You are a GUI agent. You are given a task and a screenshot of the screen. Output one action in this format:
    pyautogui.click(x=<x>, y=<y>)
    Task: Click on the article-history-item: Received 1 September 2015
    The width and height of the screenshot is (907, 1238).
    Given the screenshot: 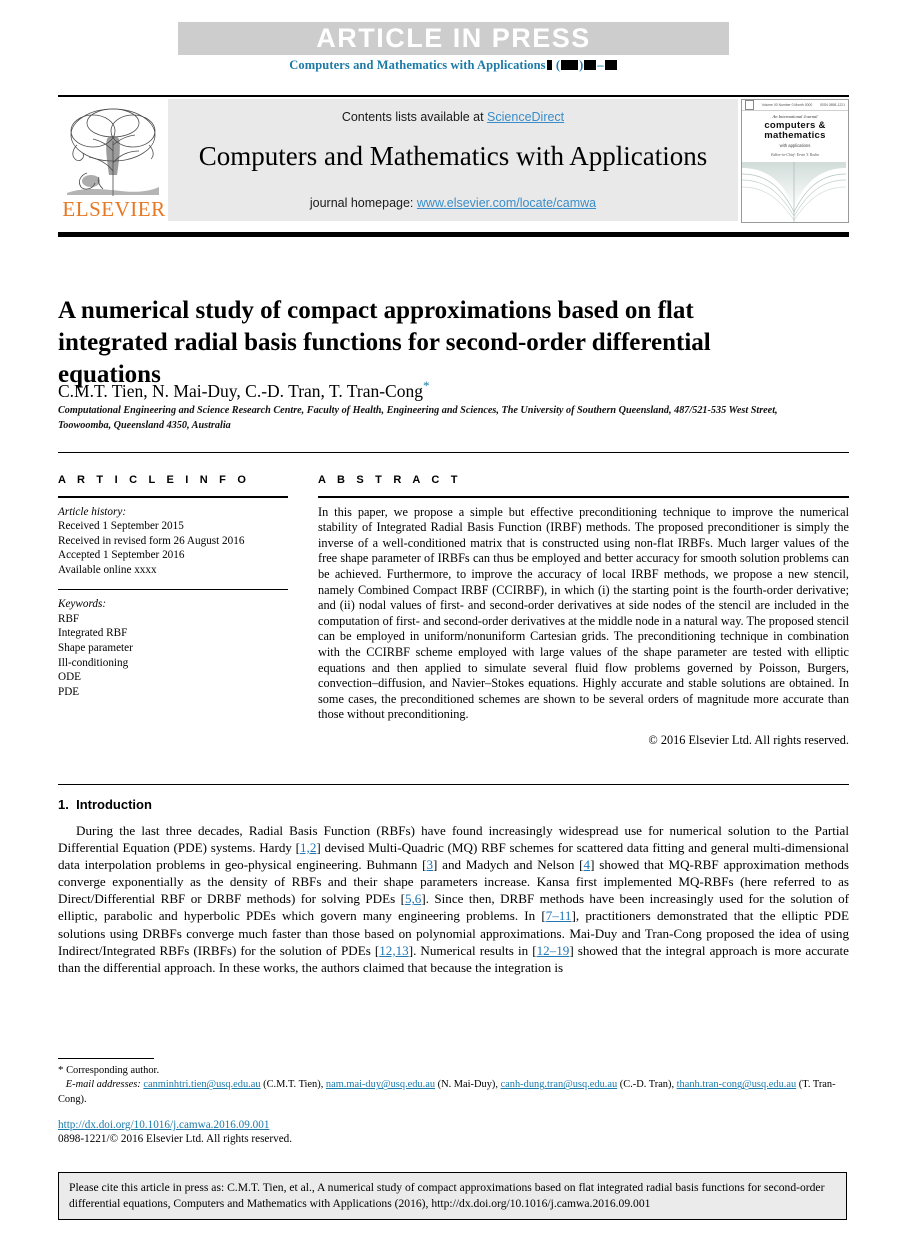 What is the action you would take?
    pyautogui.click(x=121, y=526)
    